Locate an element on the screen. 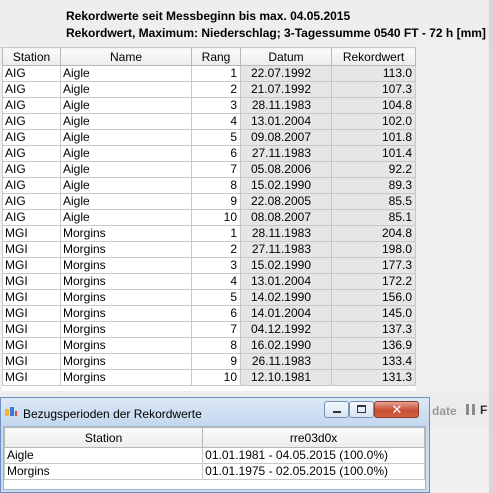 Image resolution: width=493 pixels, height=493 pixels. table-row: AIG Aigle 9 22.08.2005 85.5 is located at coordinates (209, 201).